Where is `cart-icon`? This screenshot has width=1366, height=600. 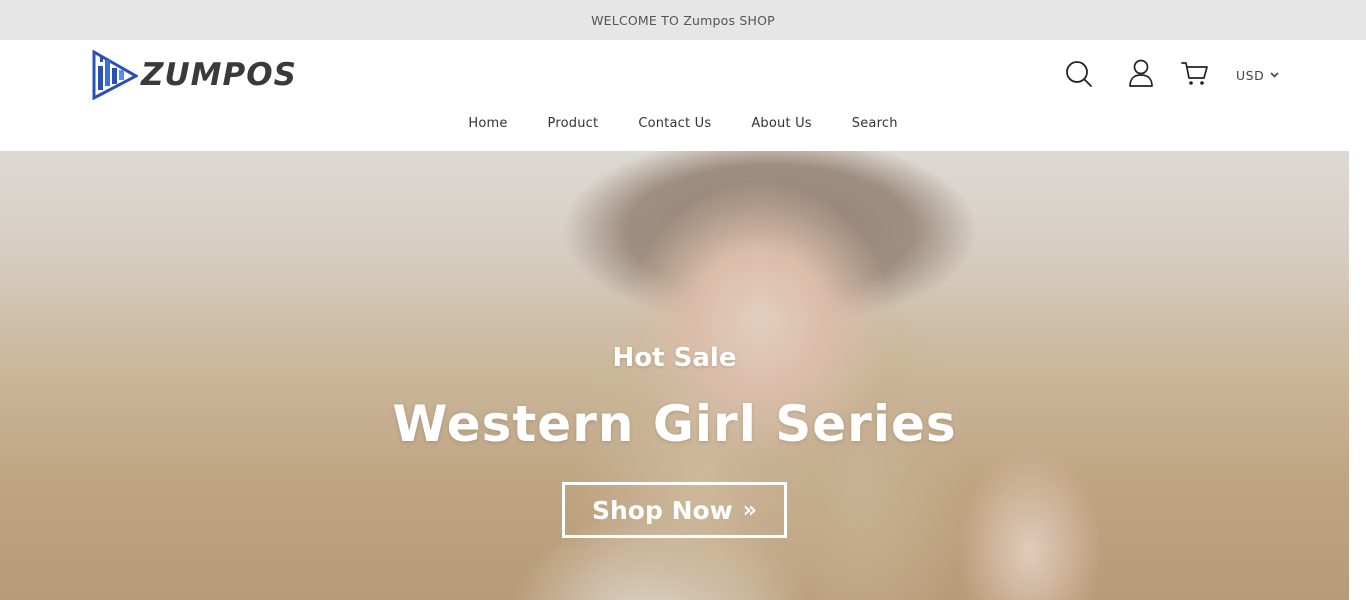 cart-icon is located at coordinates (1194, 73).